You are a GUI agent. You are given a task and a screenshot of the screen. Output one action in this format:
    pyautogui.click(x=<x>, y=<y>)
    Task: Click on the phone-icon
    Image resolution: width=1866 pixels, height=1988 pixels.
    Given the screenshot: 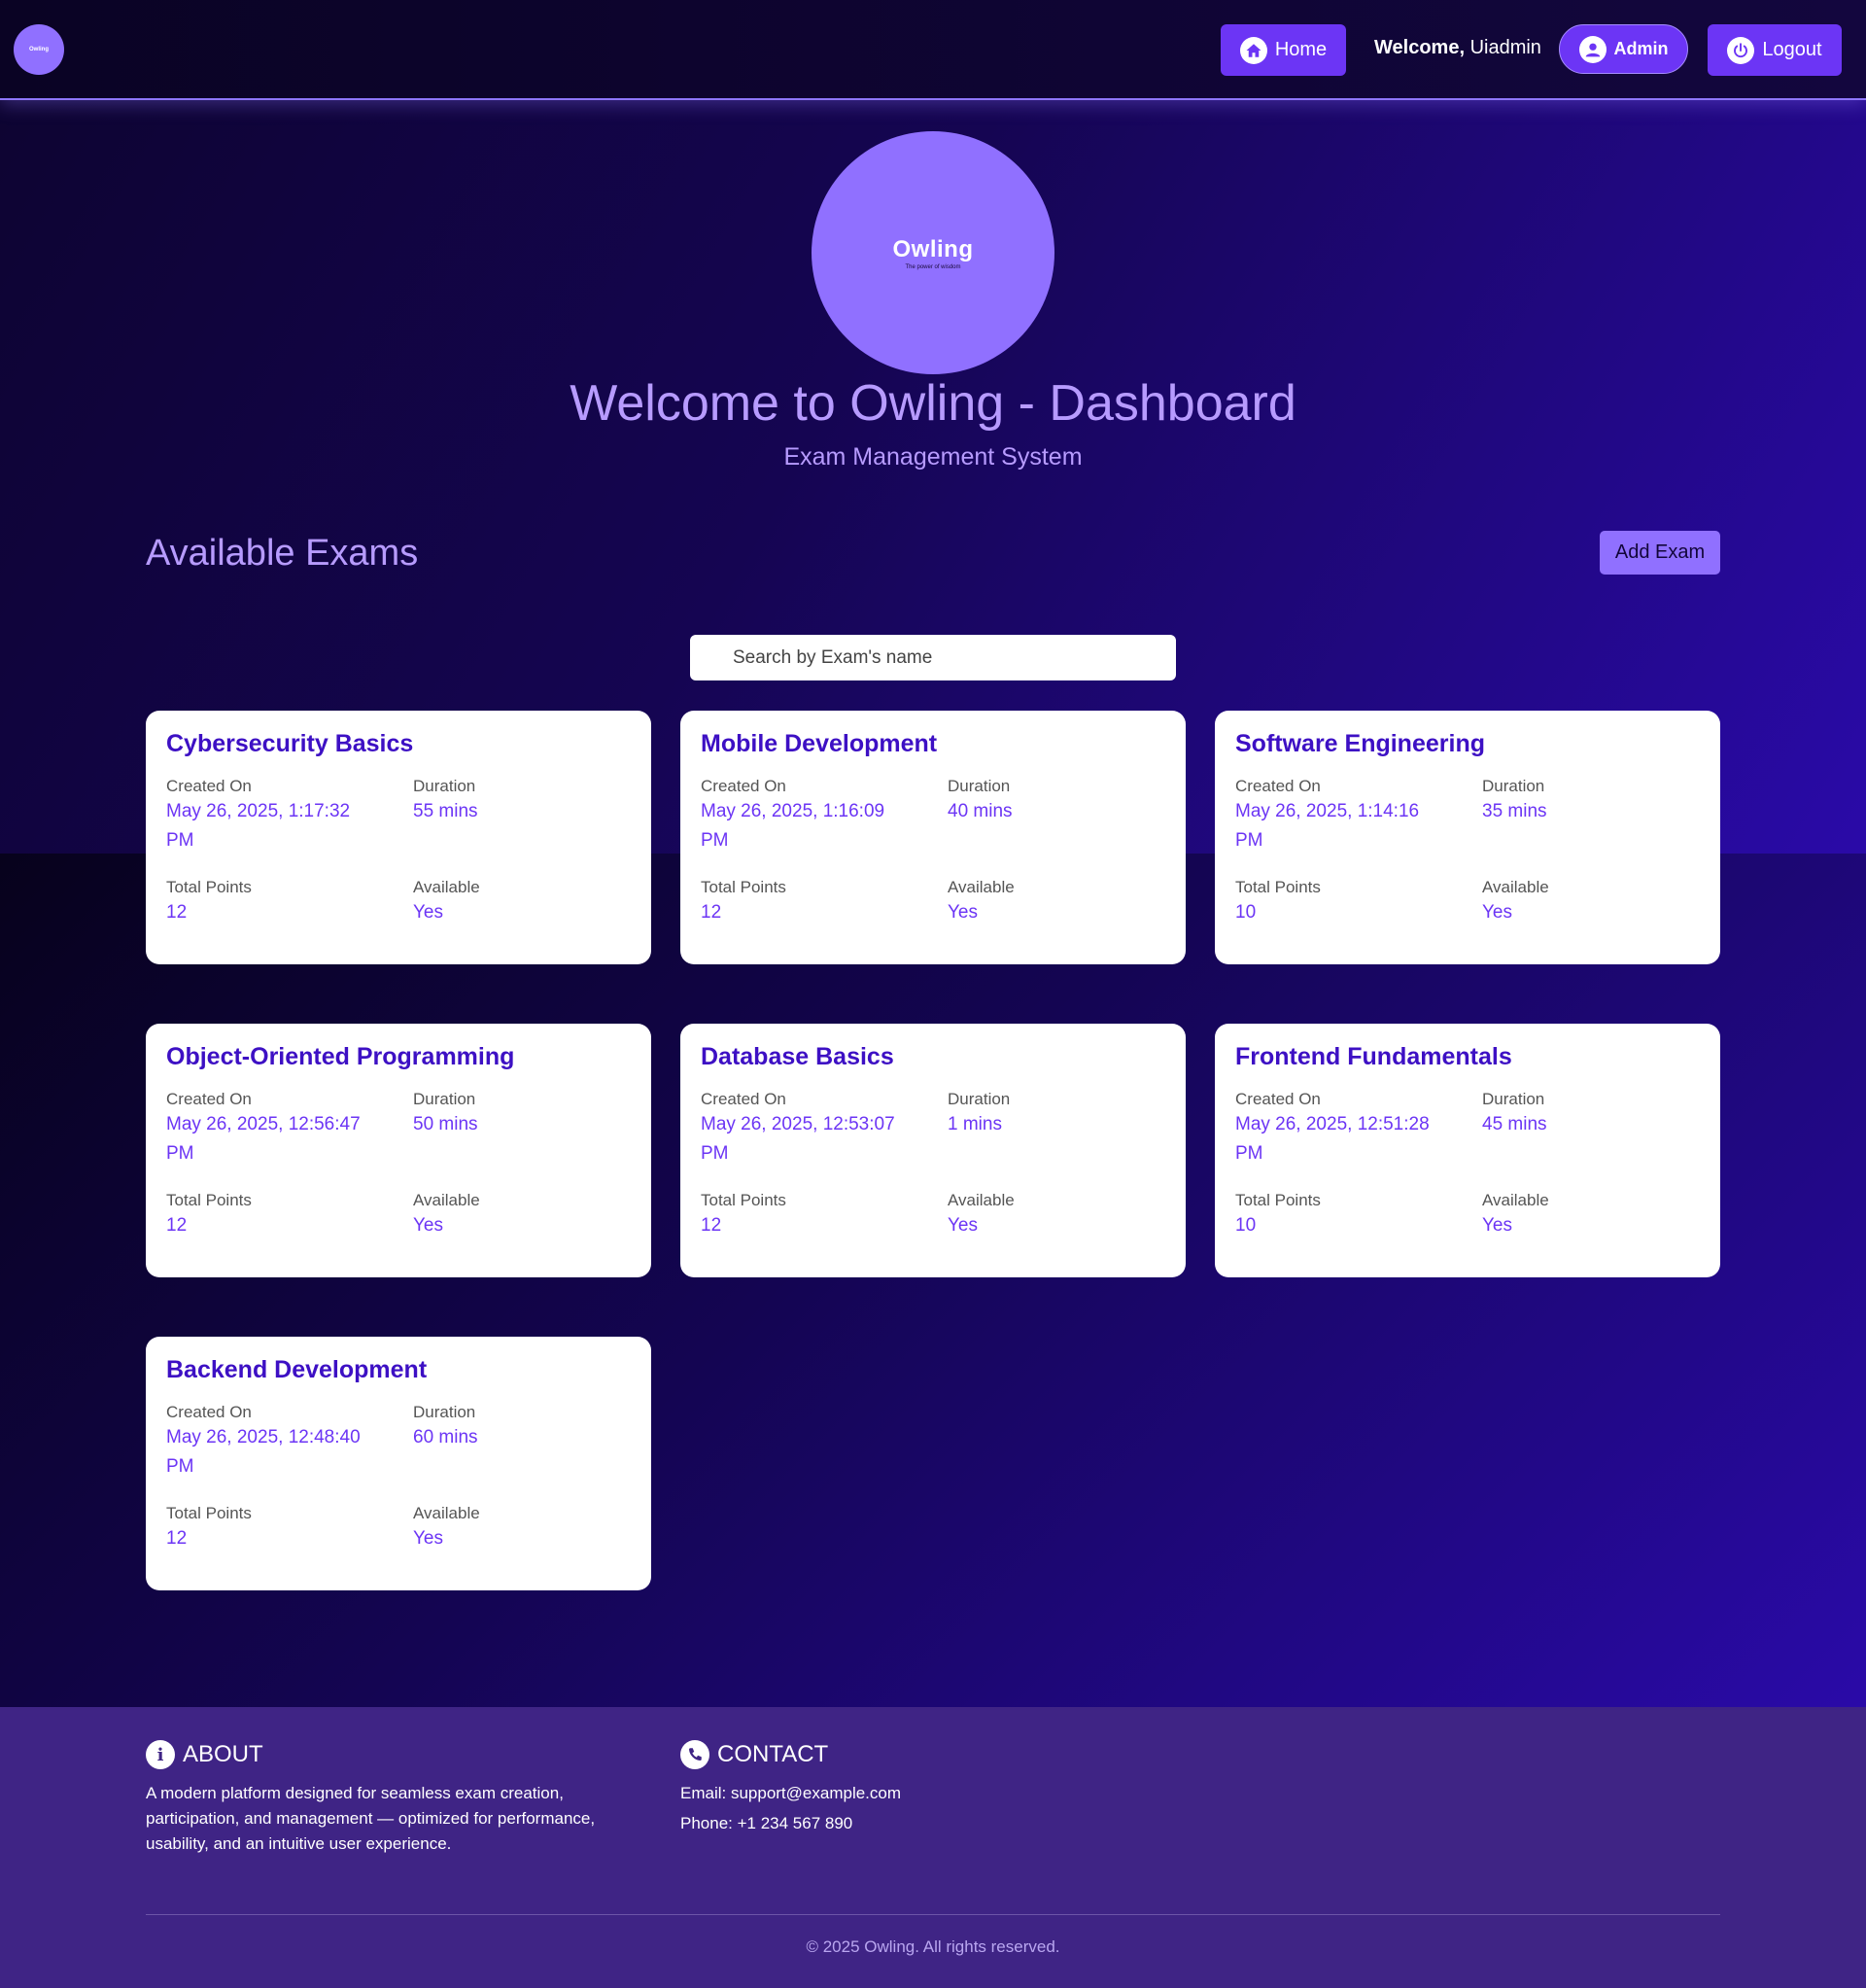 What is the action you would take?
    pyautogui.click(x=694, y=1755)
    